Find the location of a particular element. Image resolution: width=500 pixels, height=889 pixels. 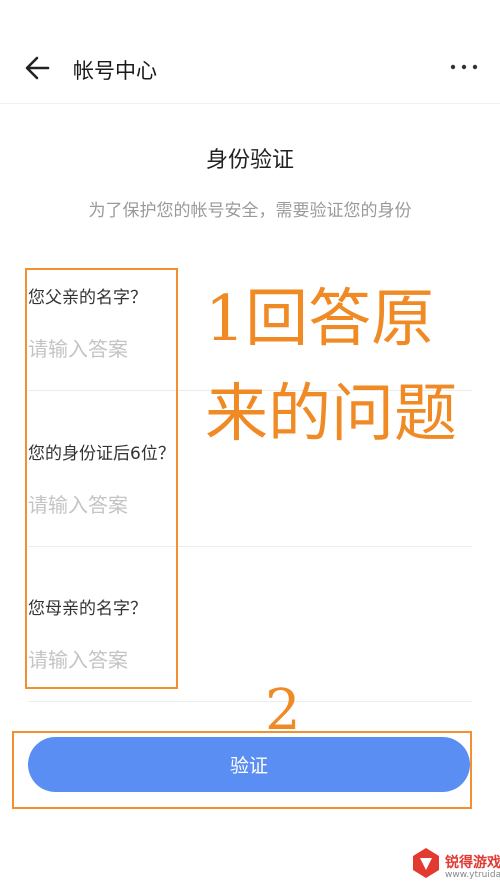

watermark-url: www.ytruida.com is located at coordinates (472, 875).